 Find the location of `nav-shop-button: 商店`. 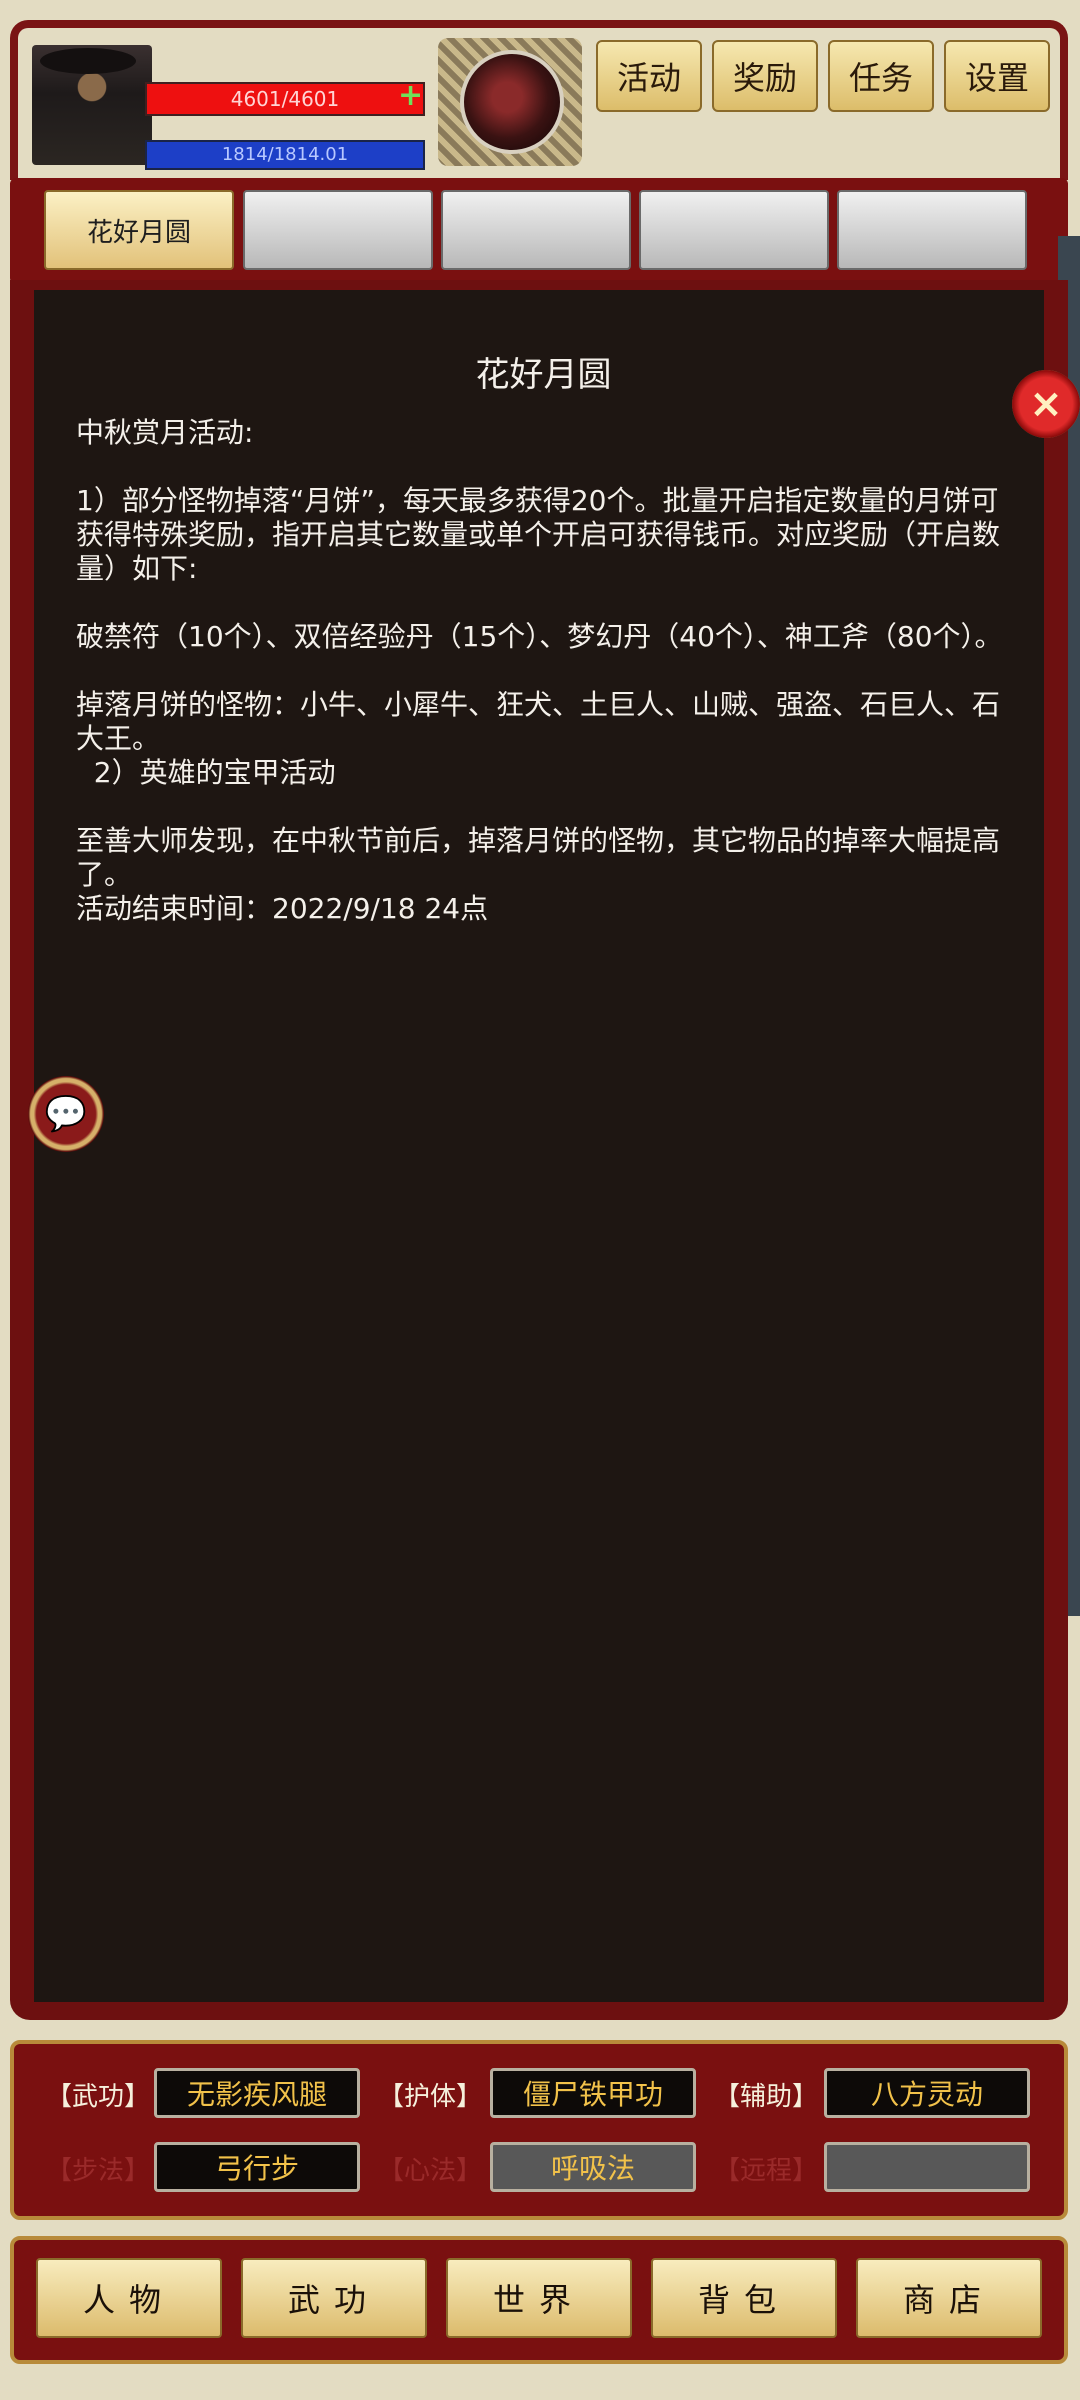

nav-shop-button: 商店 is located at coordinates (949, 2298).